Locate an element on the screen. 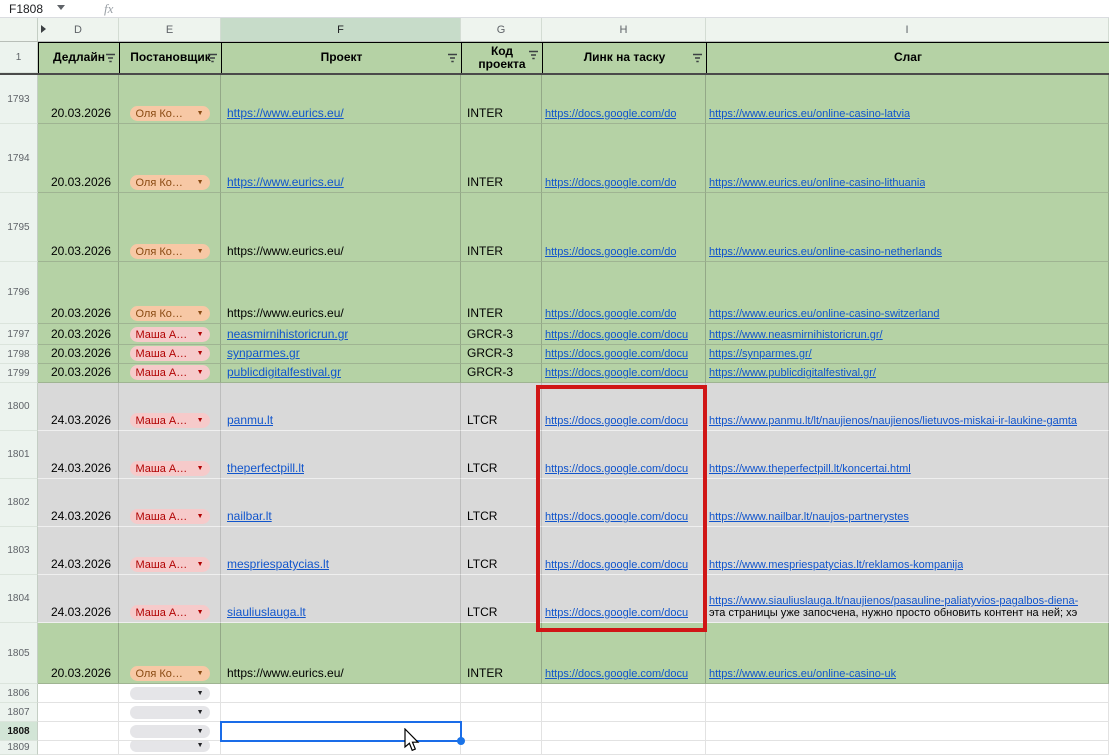  hidden-columns-expand-icon is located at coordinates (43, 29).